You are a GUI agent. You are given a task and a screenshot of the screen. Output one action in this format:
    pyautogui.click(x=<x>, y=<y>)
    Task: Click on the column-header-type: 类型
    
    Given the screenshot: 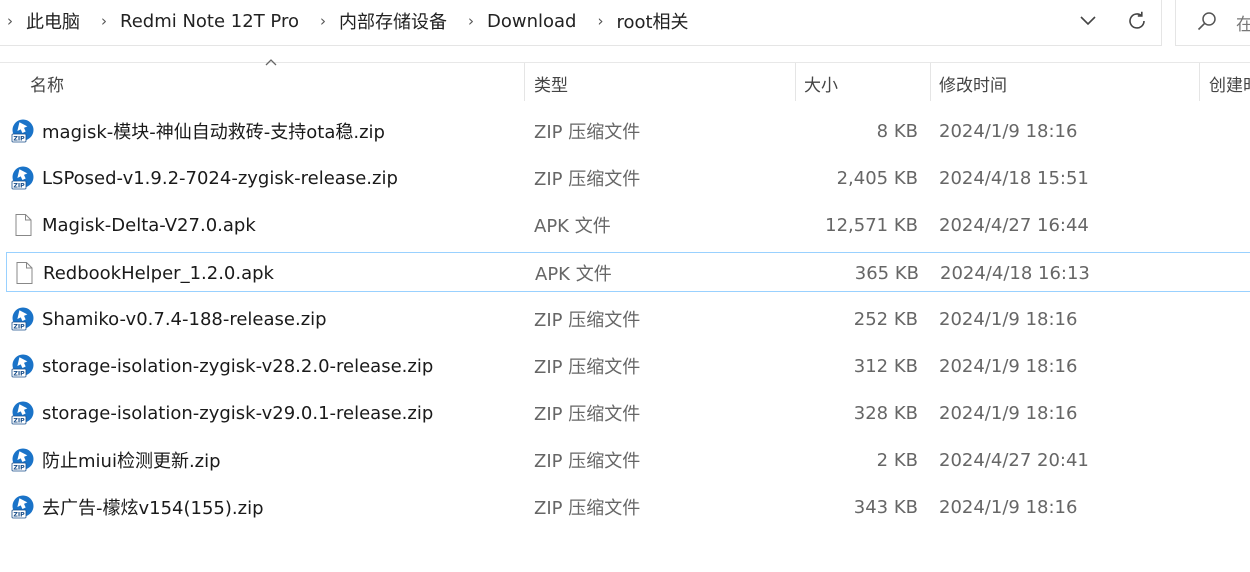 What is the action you would take?
    pyautogui.click(x=551, y=83)
    